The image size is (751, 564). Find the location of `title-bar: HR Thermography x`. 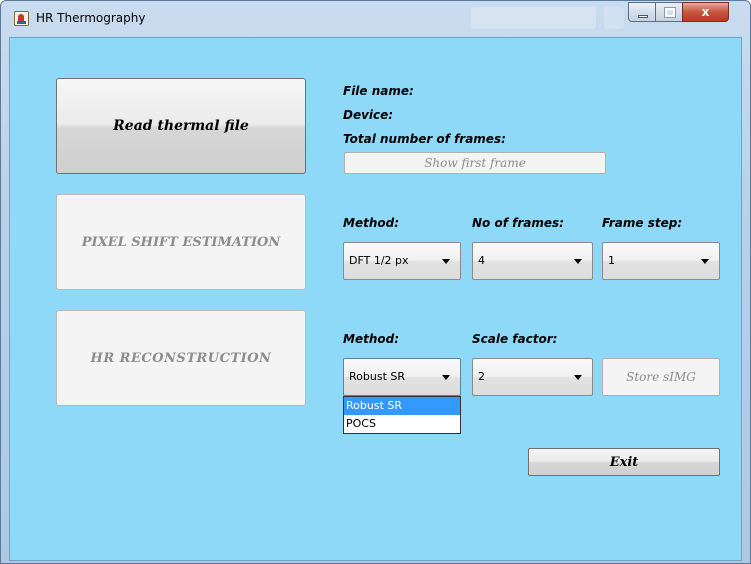

title-bar: HR Thermography x is located at coordinates (375, 19).